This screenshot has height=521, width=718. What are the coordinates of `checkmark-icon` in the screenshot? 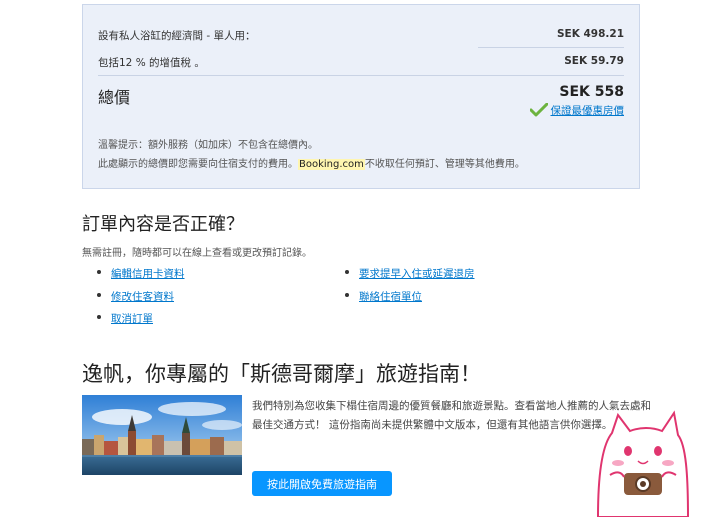 It's located at (538, 110).